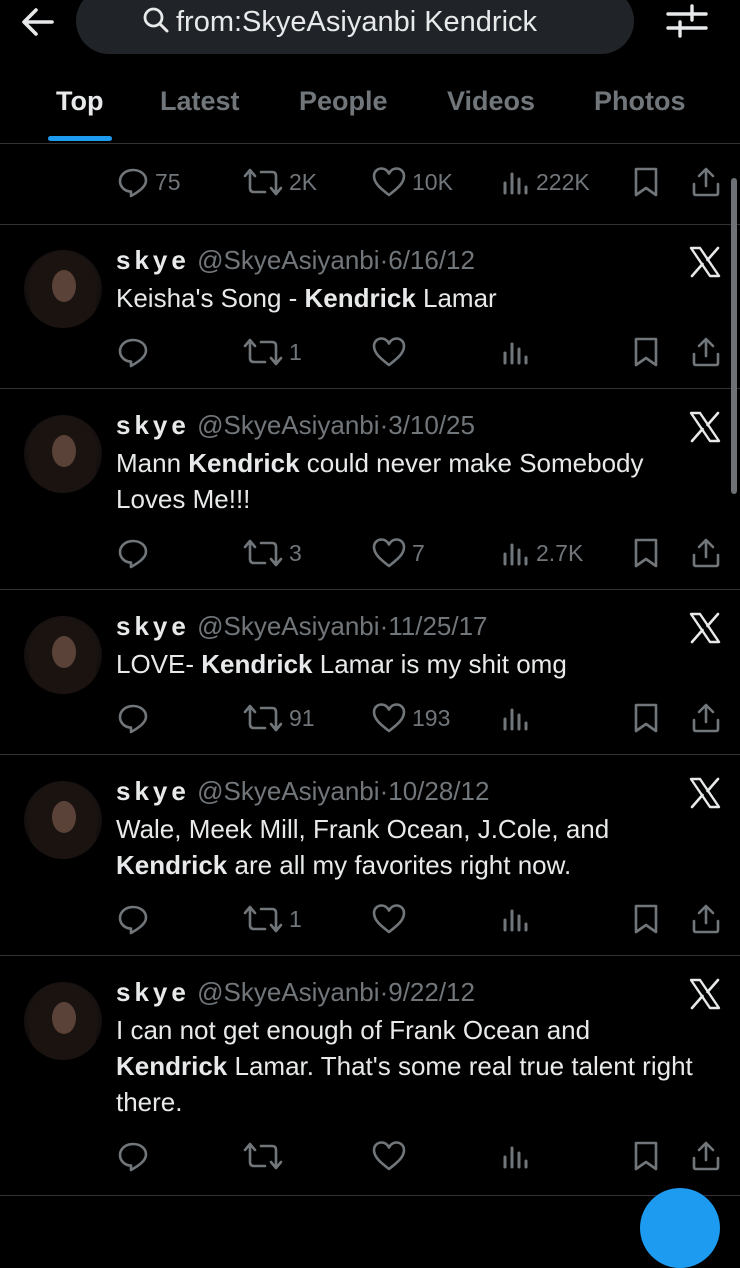  What do you see at coordinates (343, 101) in the screenshot?
I see `tab-people: People` at bounding box center [343, 101].